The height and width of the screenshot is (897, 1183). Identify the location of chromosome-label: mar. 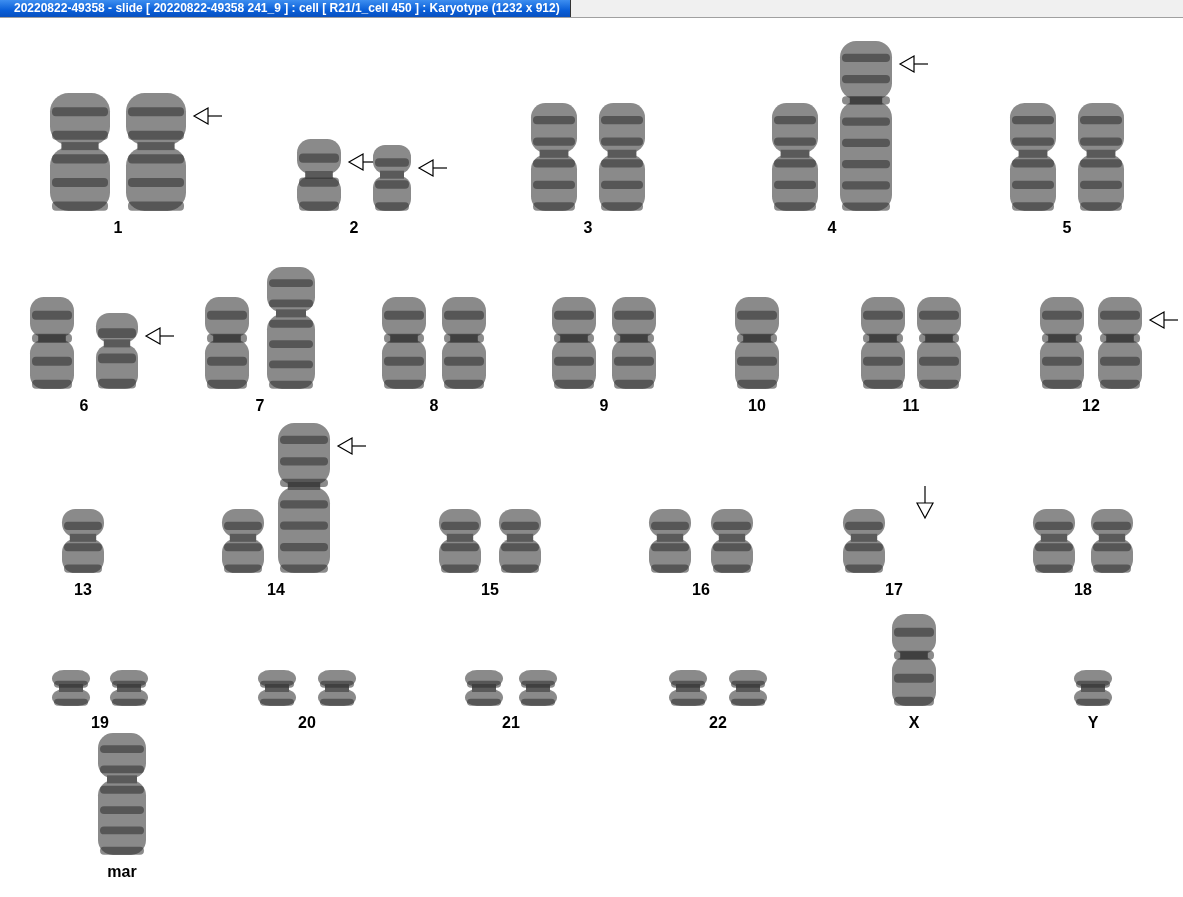
(122, 872).